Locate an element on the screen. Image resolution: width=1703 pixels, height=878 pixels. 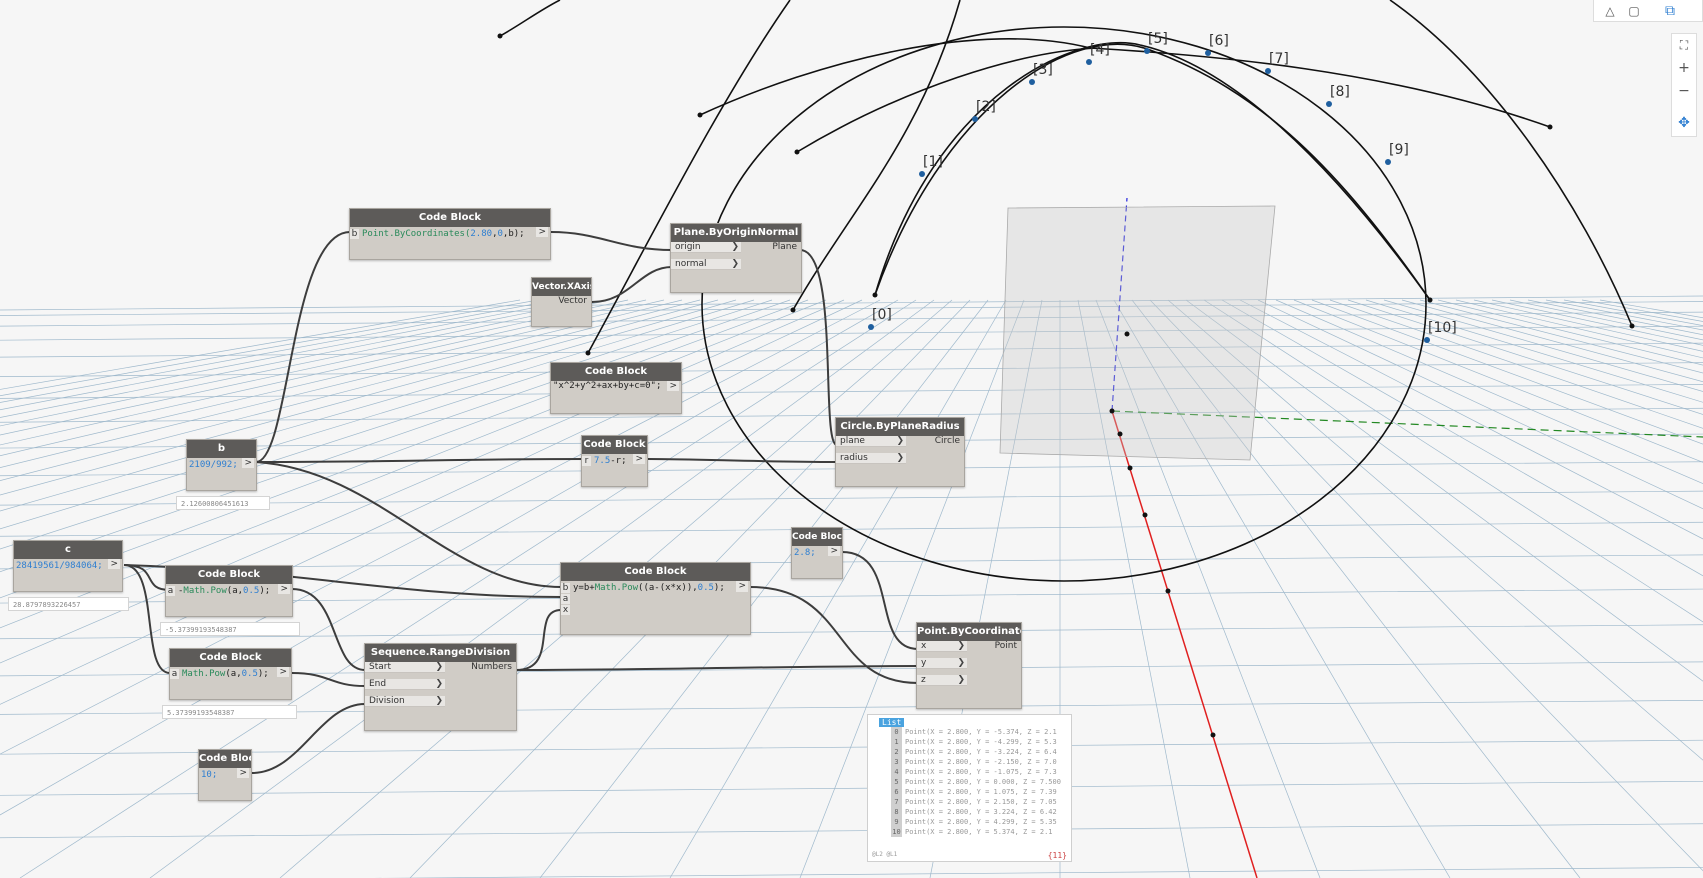
code-line: 2.8; is located at coordinates (805, 553).